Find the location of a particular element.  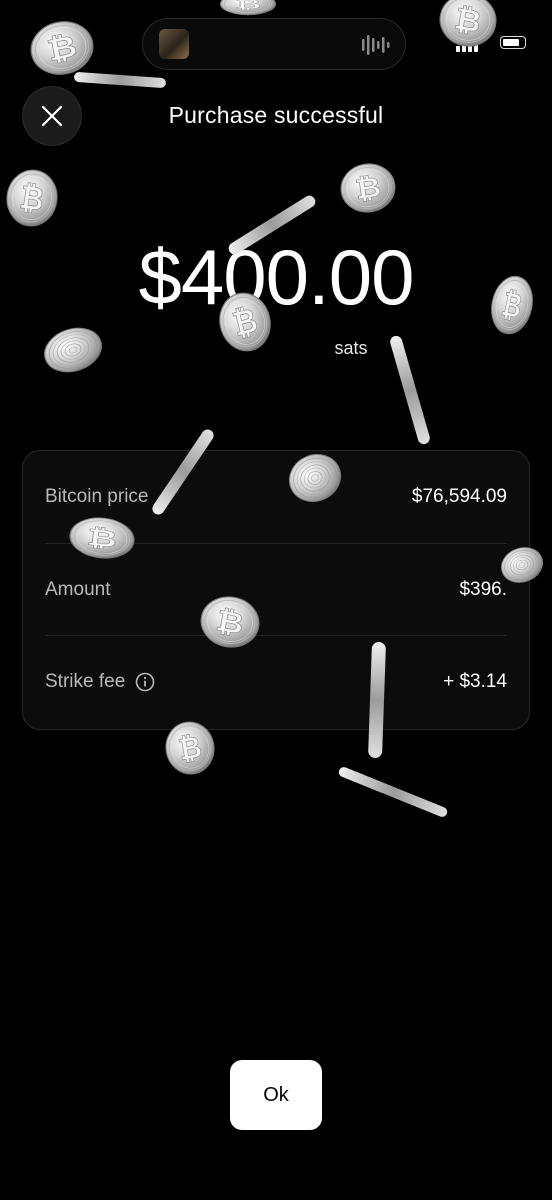

signal-icon is located at coordinates (458, 49).